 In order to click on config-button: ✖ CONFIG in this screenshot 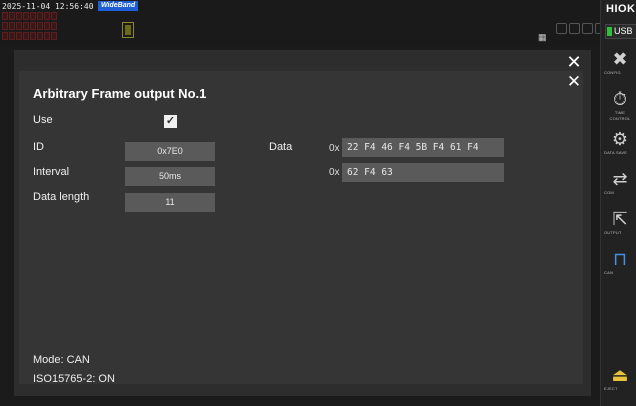, I will do `click(620, 67)`.